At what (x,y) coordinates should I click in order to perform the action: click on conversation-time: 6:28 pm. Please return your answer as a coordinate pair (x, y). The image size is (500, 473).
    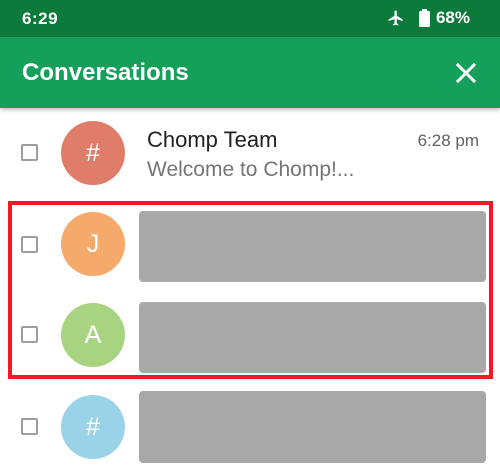
    Looking at the image, I should click on (448, 140).